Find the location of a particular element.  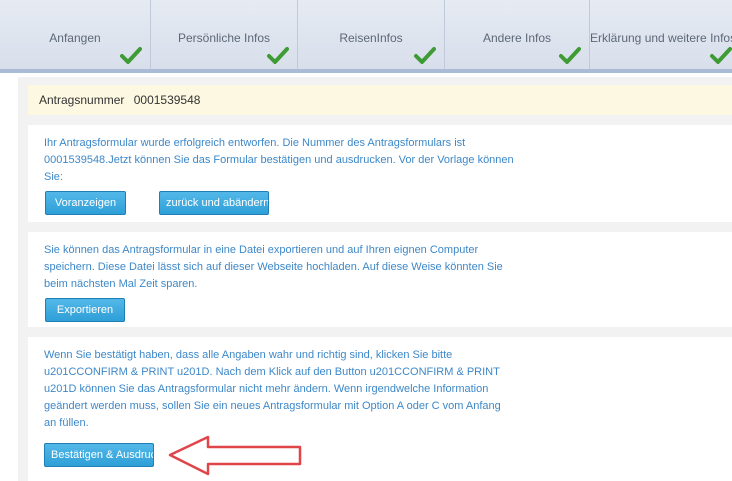

arrow-annotation is located at coordinates (235, 455).